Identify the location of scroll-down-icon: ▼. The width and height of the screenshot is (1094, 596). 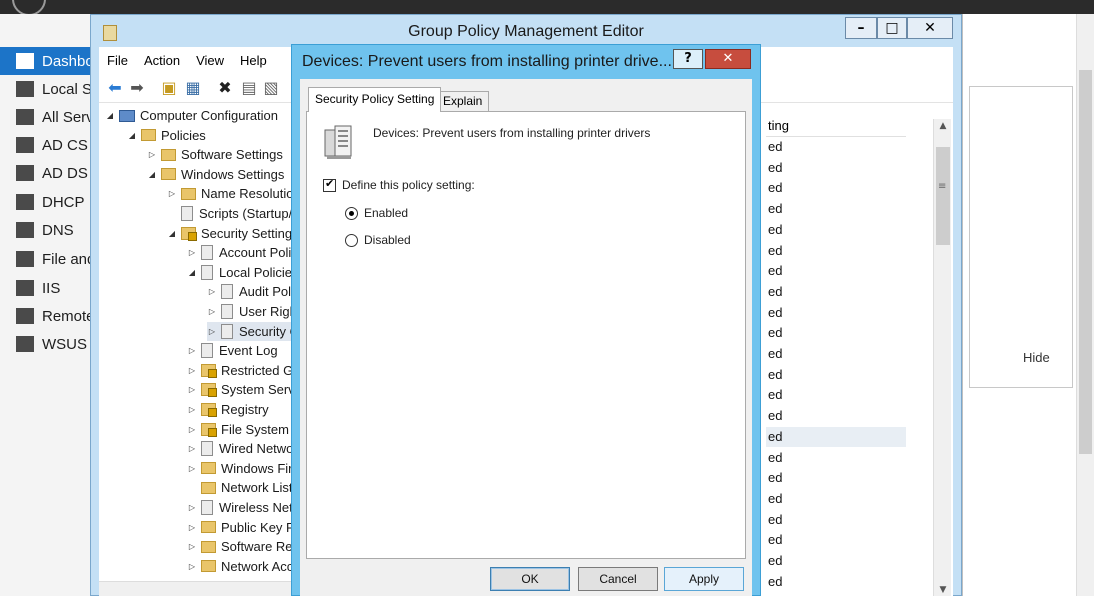
(943, 590).